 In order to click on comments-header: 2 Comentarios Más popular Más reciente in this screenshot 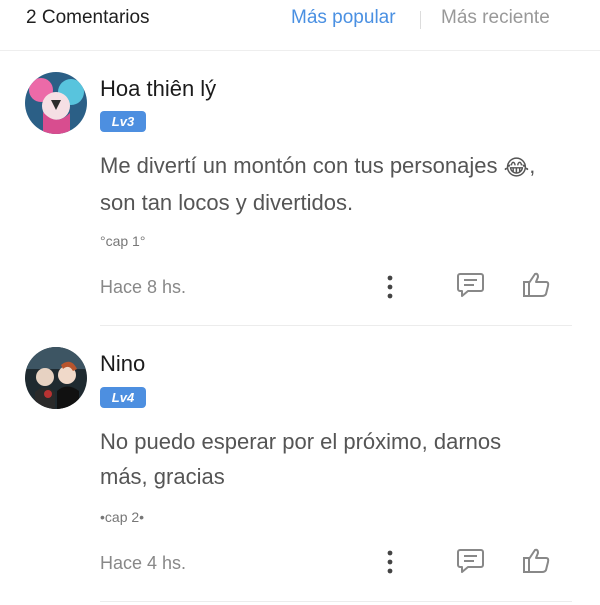, I will do `click(300, 25)`.